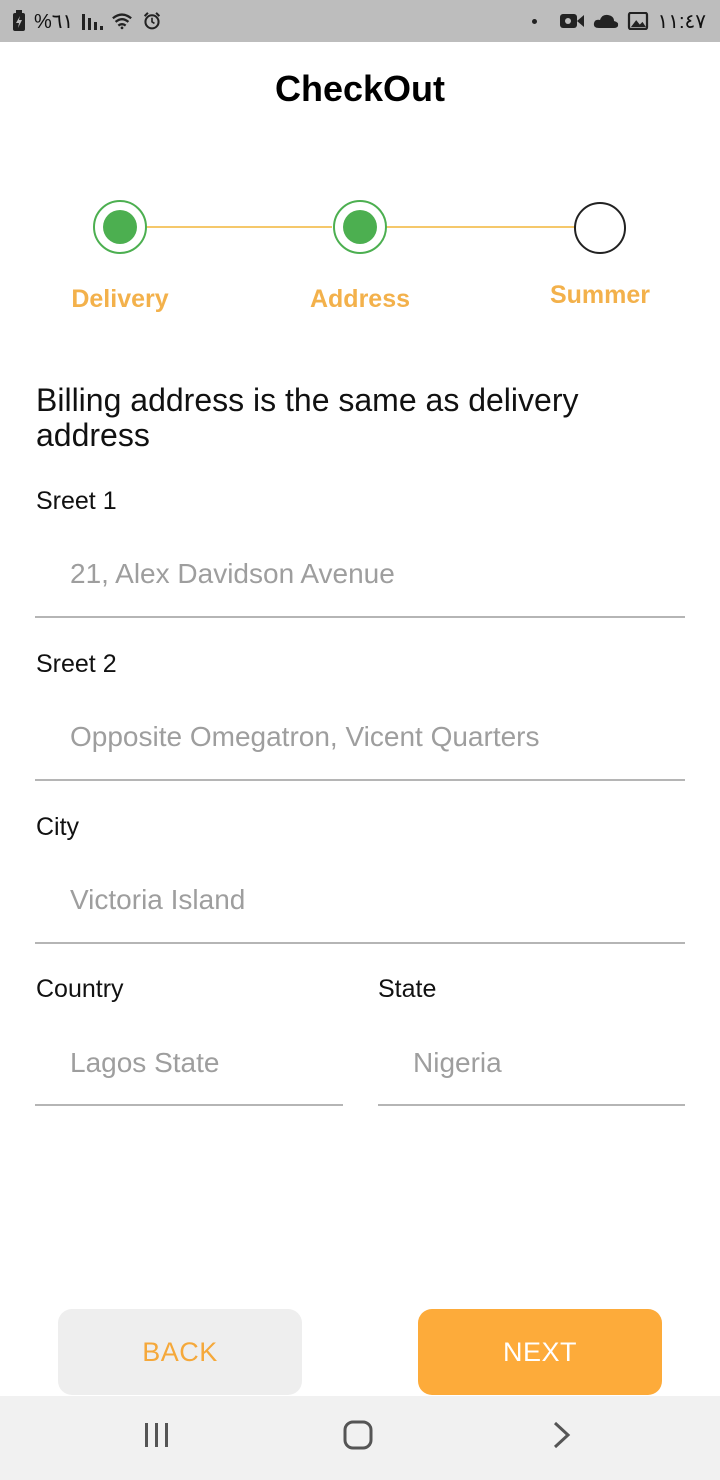 This screenshot has width=720, height=1480. What do you see at coordinates (638, 21) in the screenshot?
I see `image-icon` at bounding box center [638, 21].